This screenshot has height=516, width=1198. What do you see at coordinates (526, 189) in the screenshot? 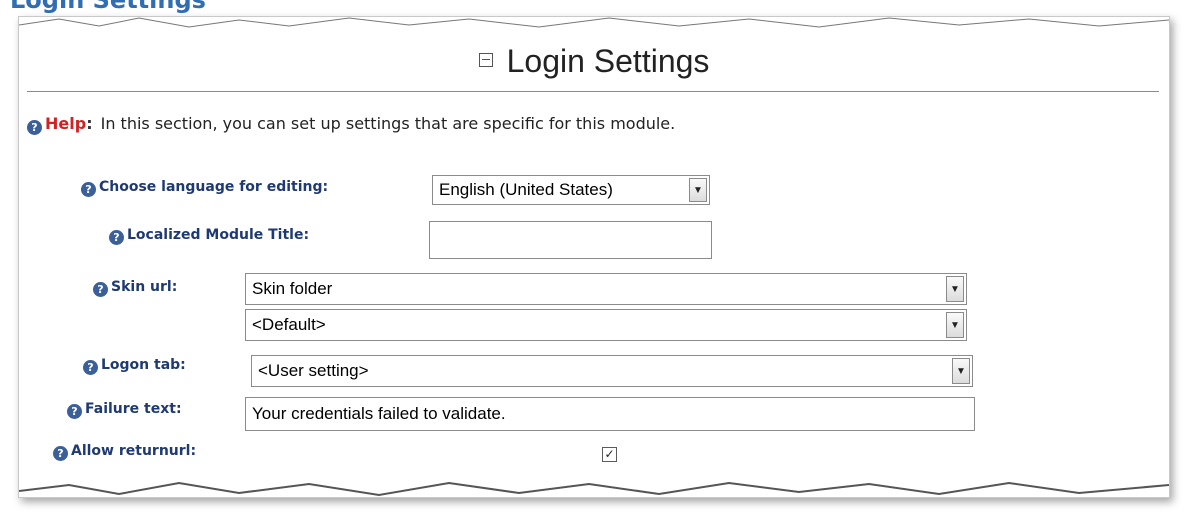
I see `language-select-value: English (United States)` at bounding box center [526, 189].